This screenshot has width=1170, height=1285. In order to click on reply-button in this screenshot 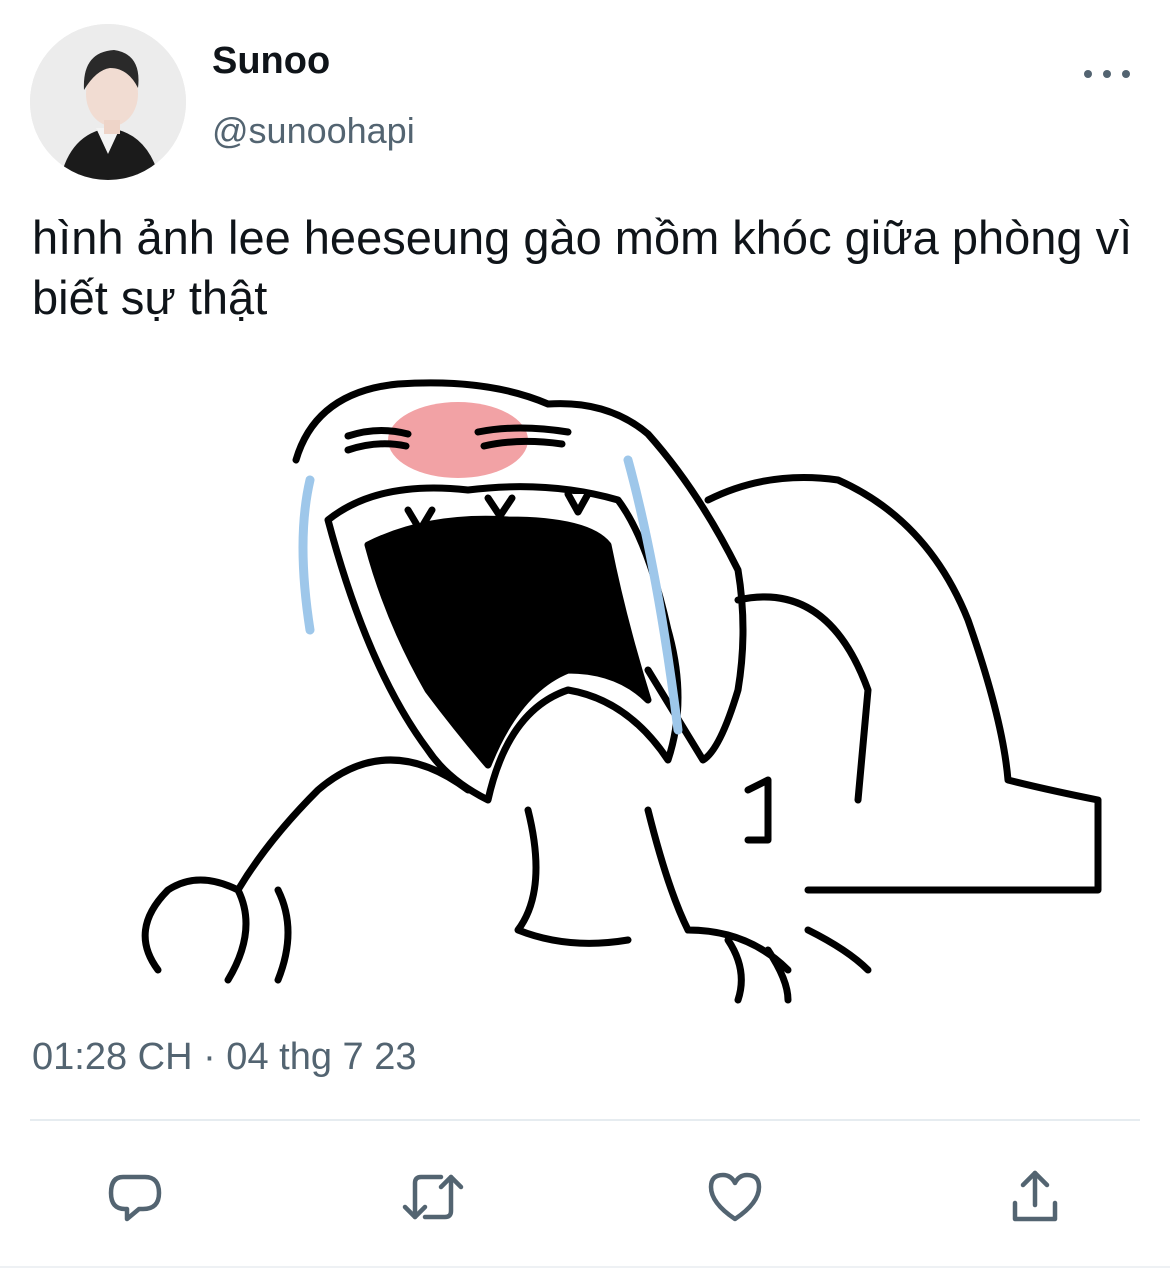, I will do `click(135, 1197)`.